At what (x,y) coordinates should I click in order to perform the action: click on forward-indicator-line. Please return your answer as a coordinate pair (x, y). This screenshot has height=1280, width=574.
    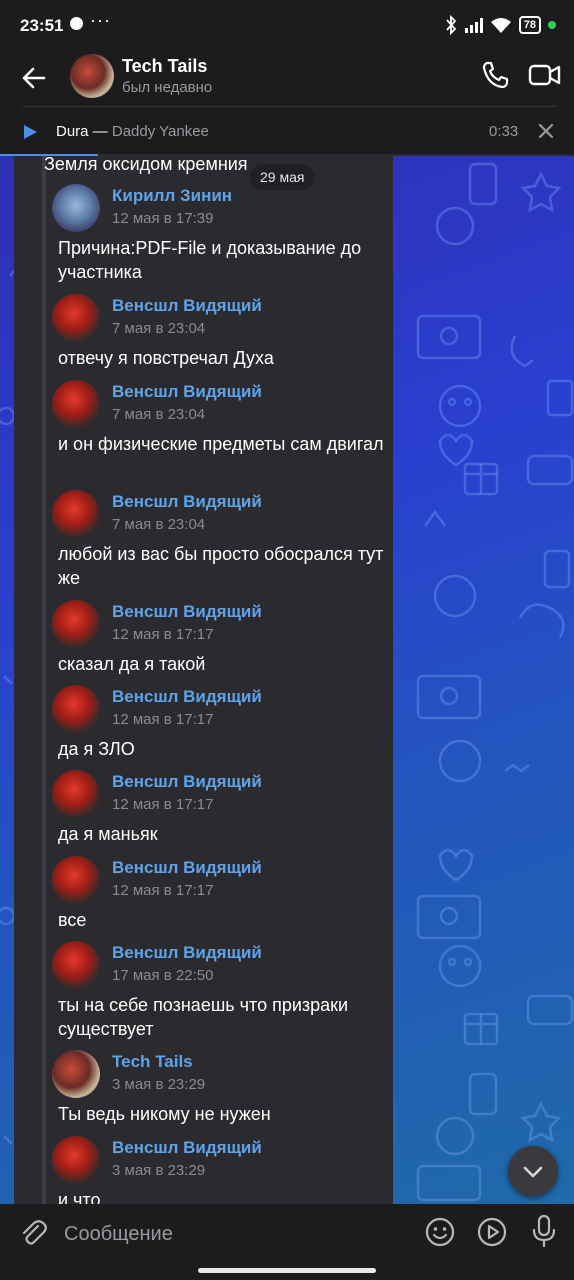
    Looking at the image, I should click on (44, 680).